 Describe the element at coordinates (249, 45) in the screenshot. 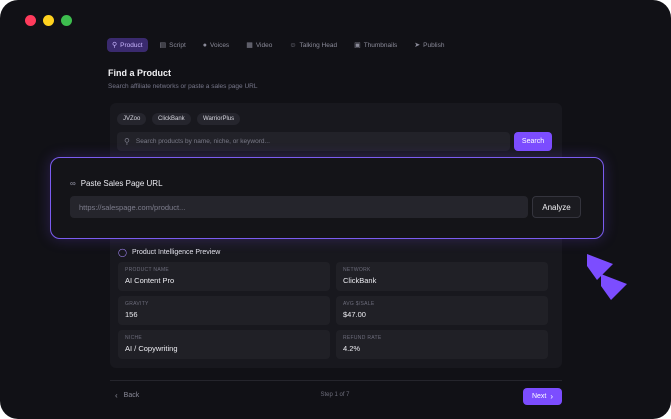

I see `film-icon: ▦` at that location.